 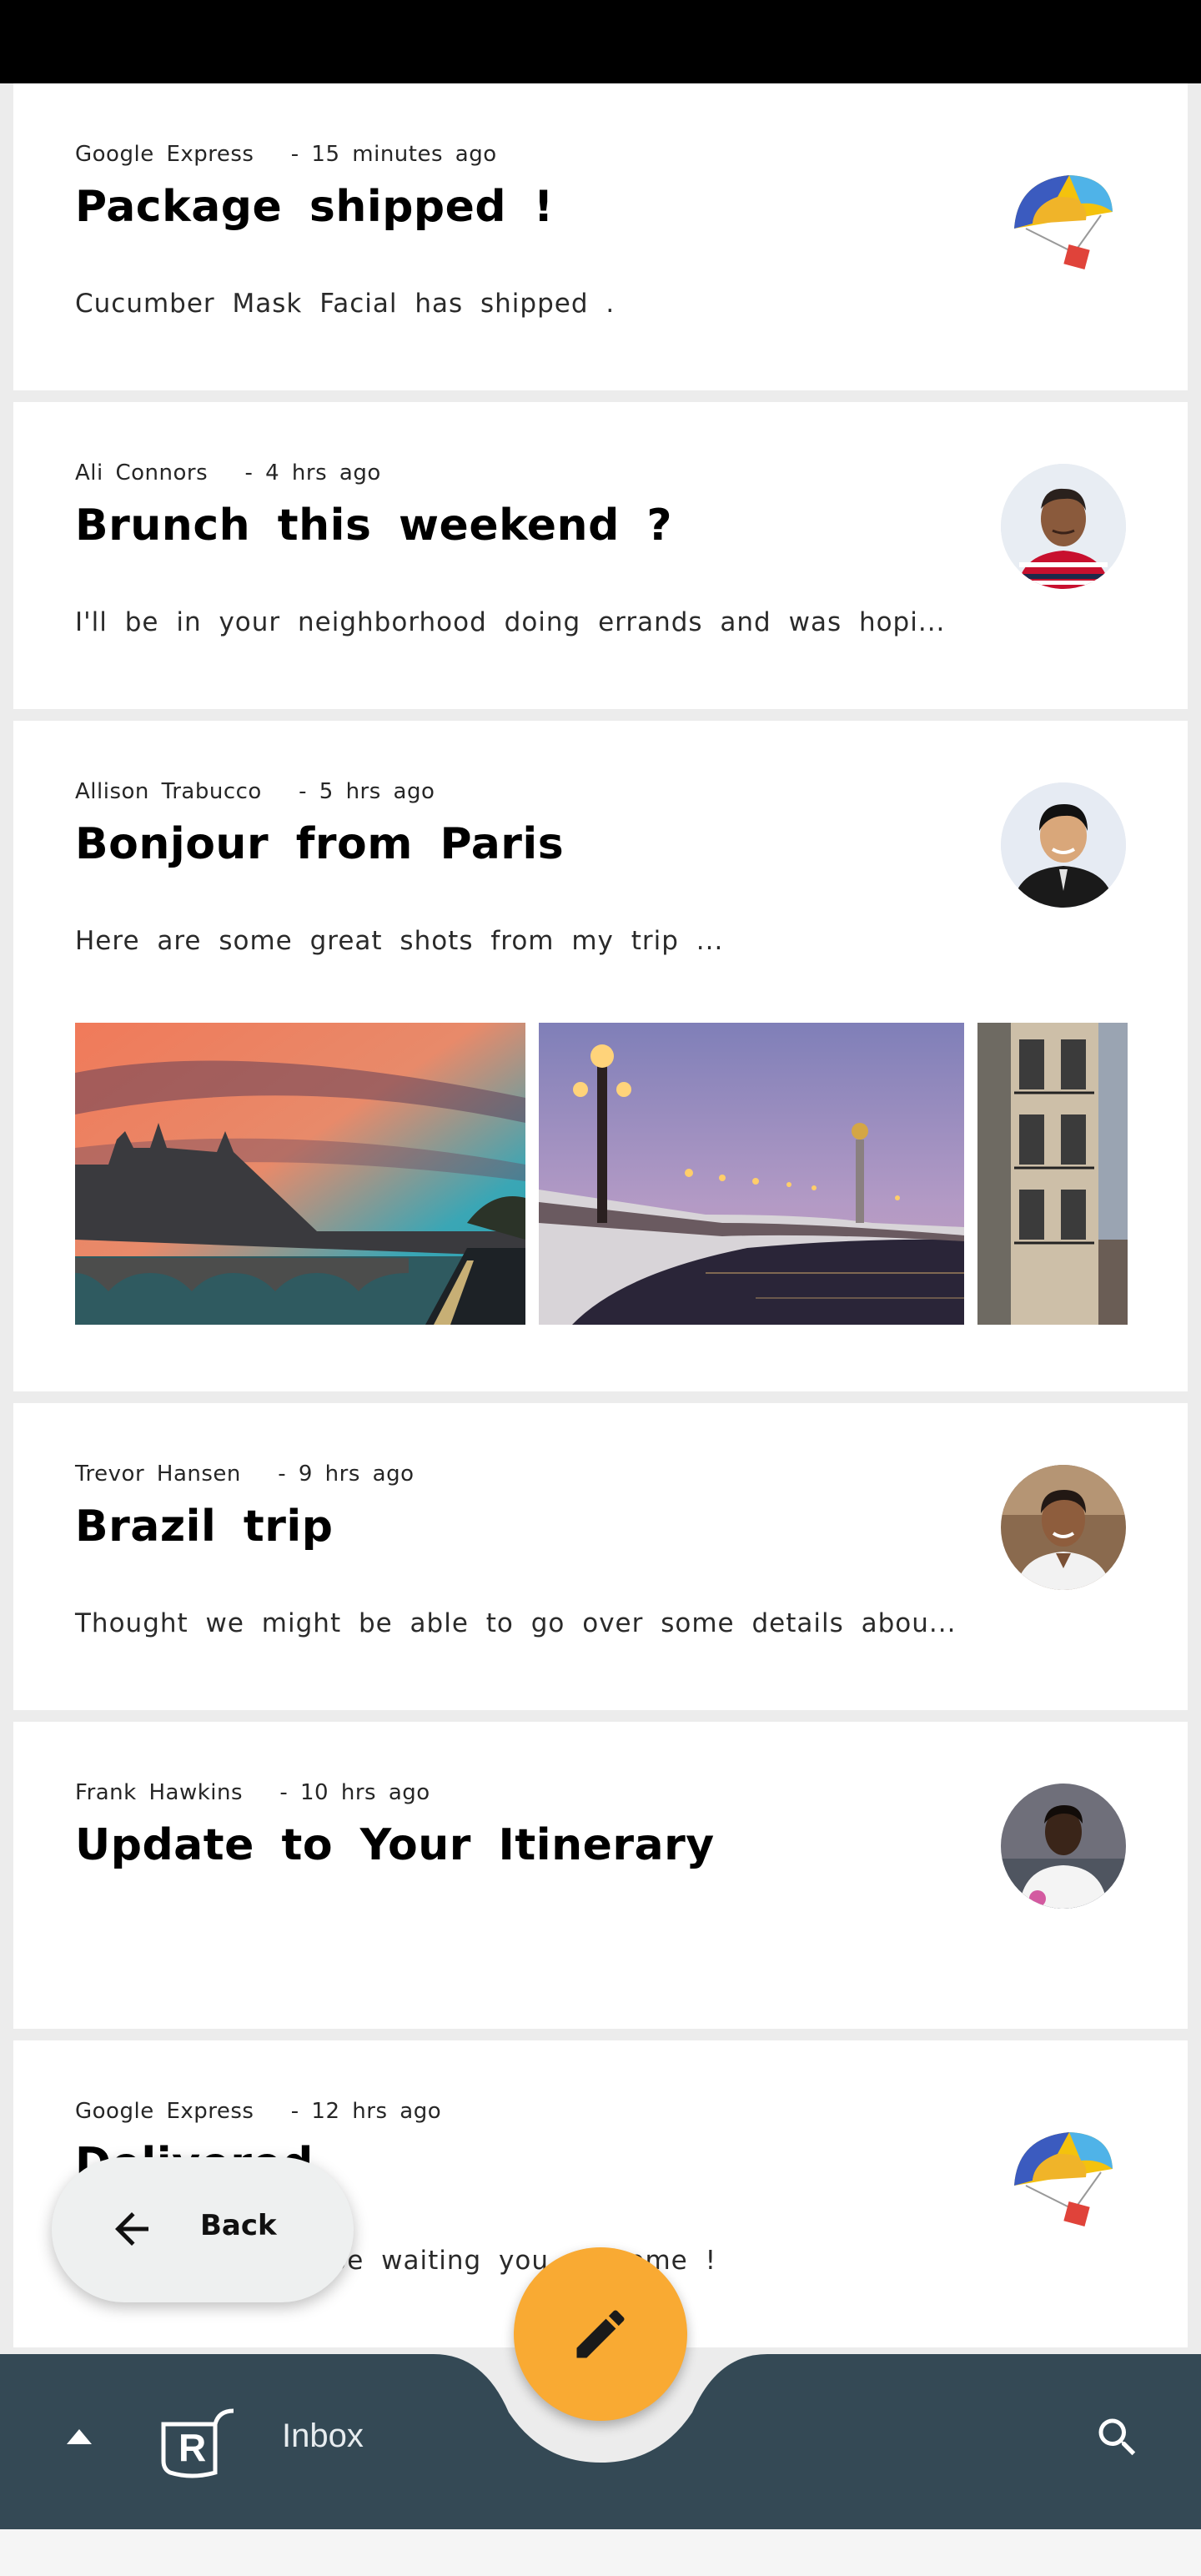 What do you see at coordinates (313, 473) in the screenshot?
I see `email-time: - 4 hrs ago` at bounding box center [313, 473].